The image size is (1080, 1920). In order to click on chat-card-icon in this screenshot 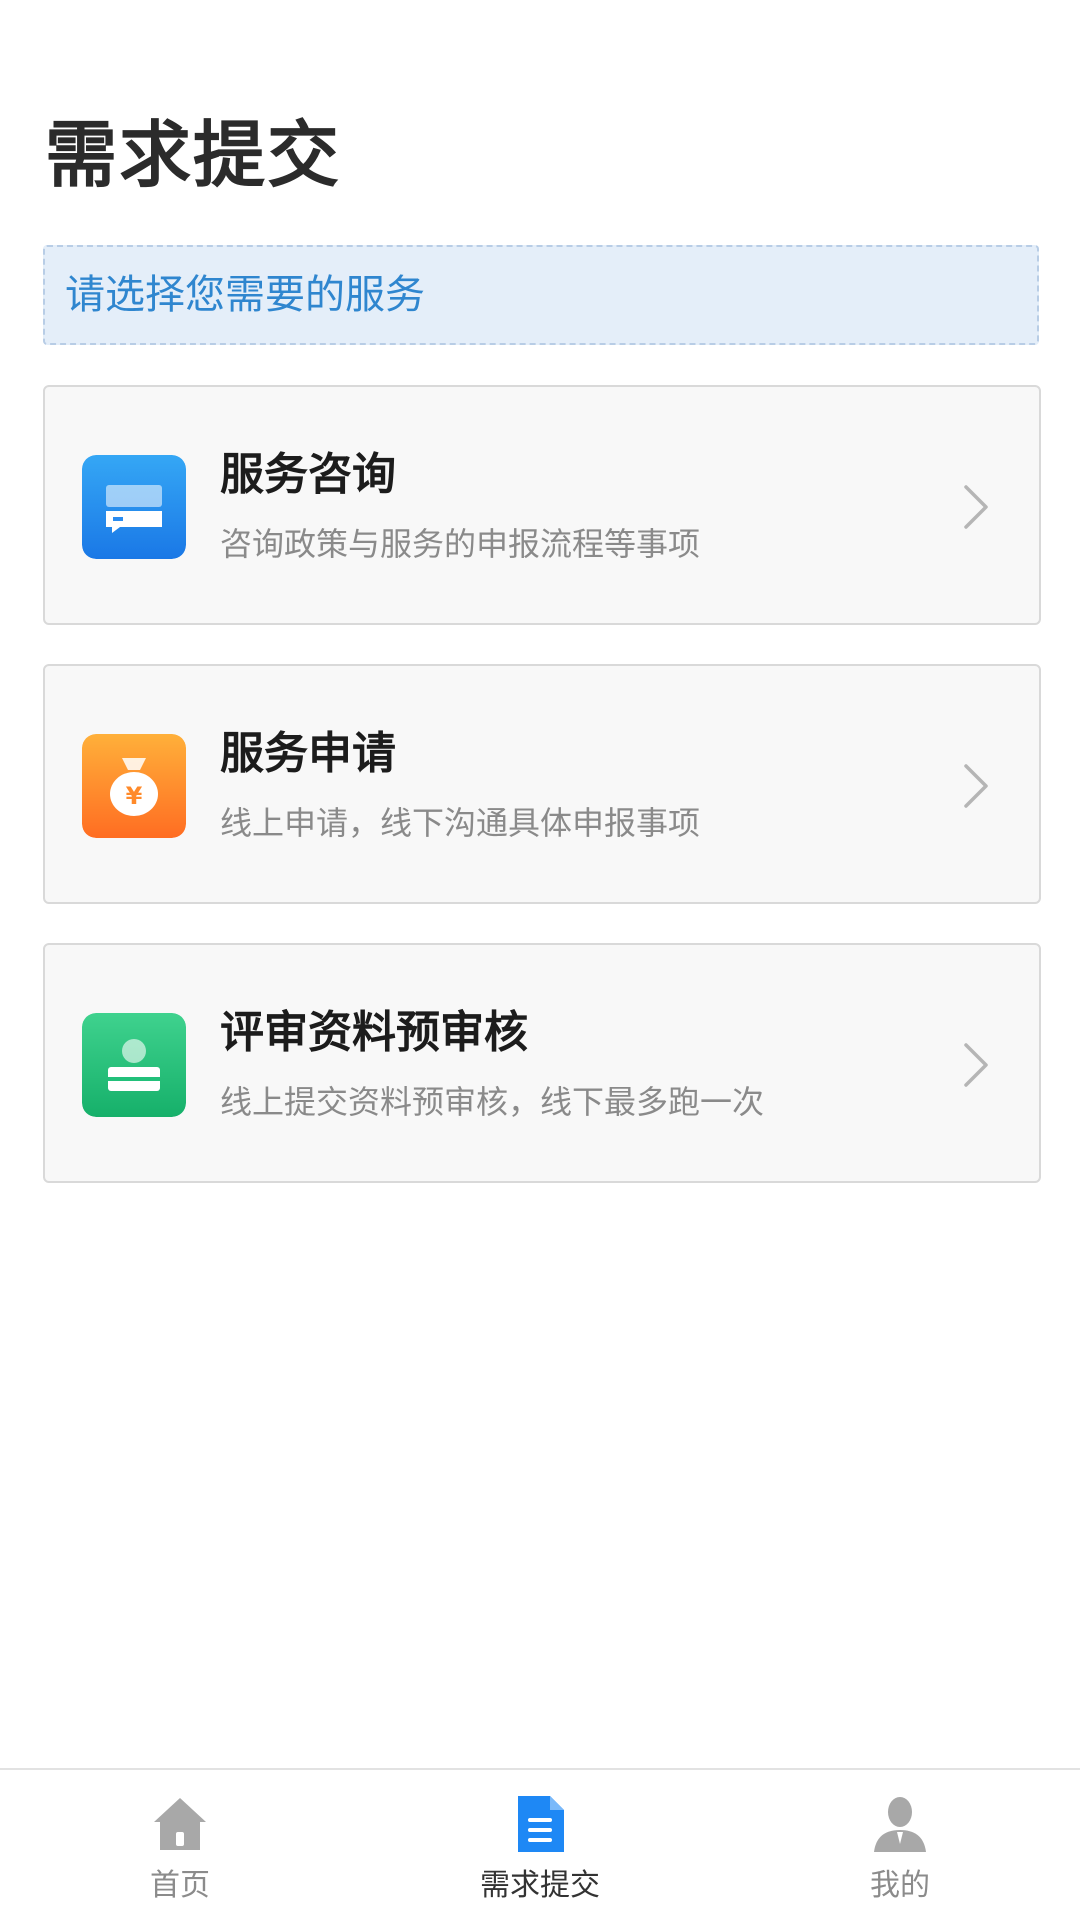, I will do `click(134, 507)`.